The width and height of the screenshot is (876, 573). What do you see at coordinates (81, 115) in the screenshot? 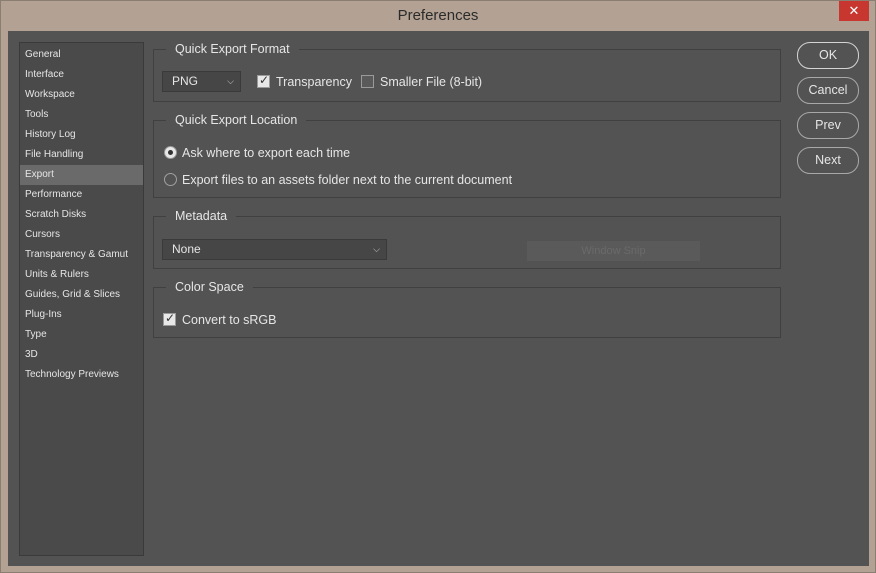
I see `sidebar-item-tools: Tools` at bounding box center [81, 115].